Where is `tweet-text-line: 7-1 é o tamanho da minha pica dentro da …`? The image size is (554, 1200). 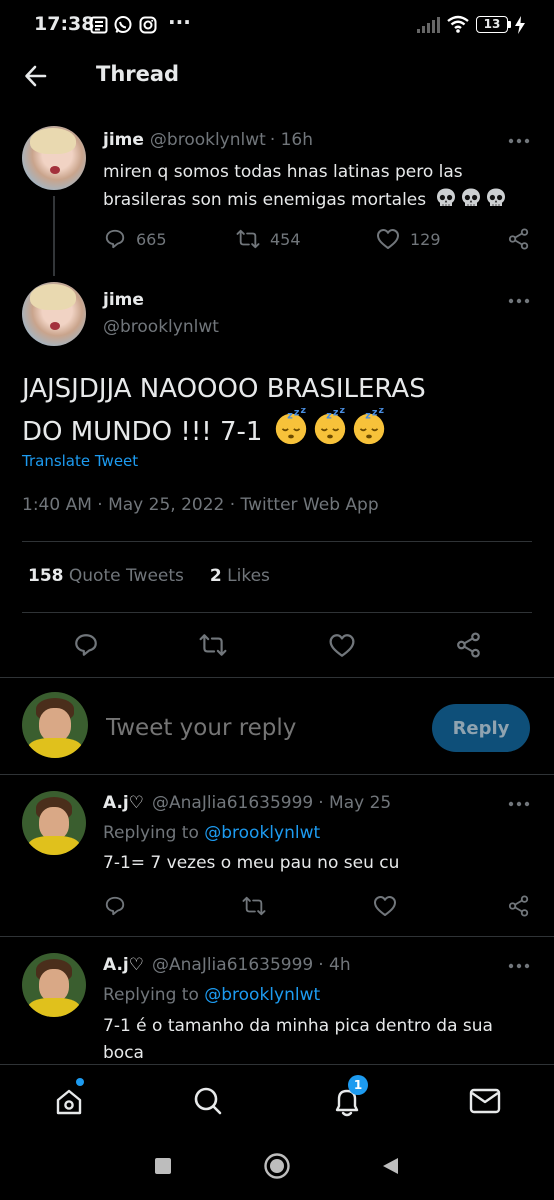 tweet-text-line: 7-1 é o tamanho da minha pica dentro da … is located at coordinates (298, 1026).